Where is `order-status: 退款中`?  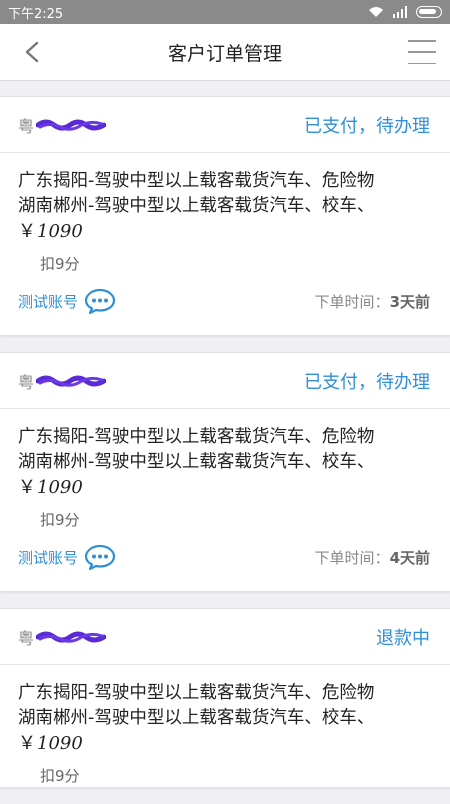
order-status: 退款中 is located at coordinates (403, 638).